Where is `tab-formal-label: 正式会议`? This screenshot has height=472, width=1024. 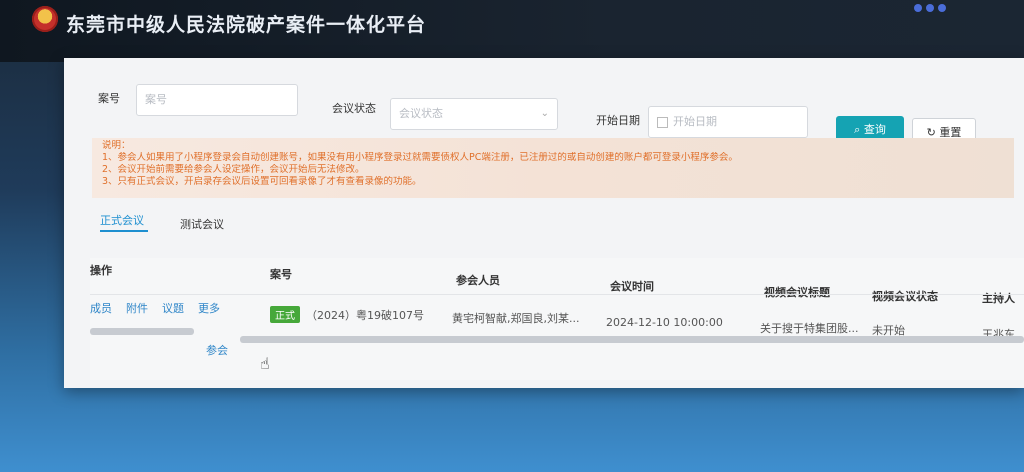
tab-formal-label: 正式会议 is located at coordinates (122, 220).